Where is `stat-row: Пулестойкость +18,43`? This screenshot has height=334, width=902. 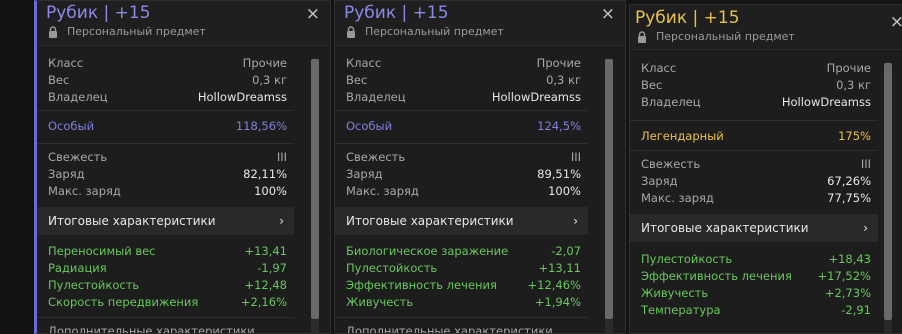
stat-row: Пулестойкость +18,43 is located at coordinates (754, 259).